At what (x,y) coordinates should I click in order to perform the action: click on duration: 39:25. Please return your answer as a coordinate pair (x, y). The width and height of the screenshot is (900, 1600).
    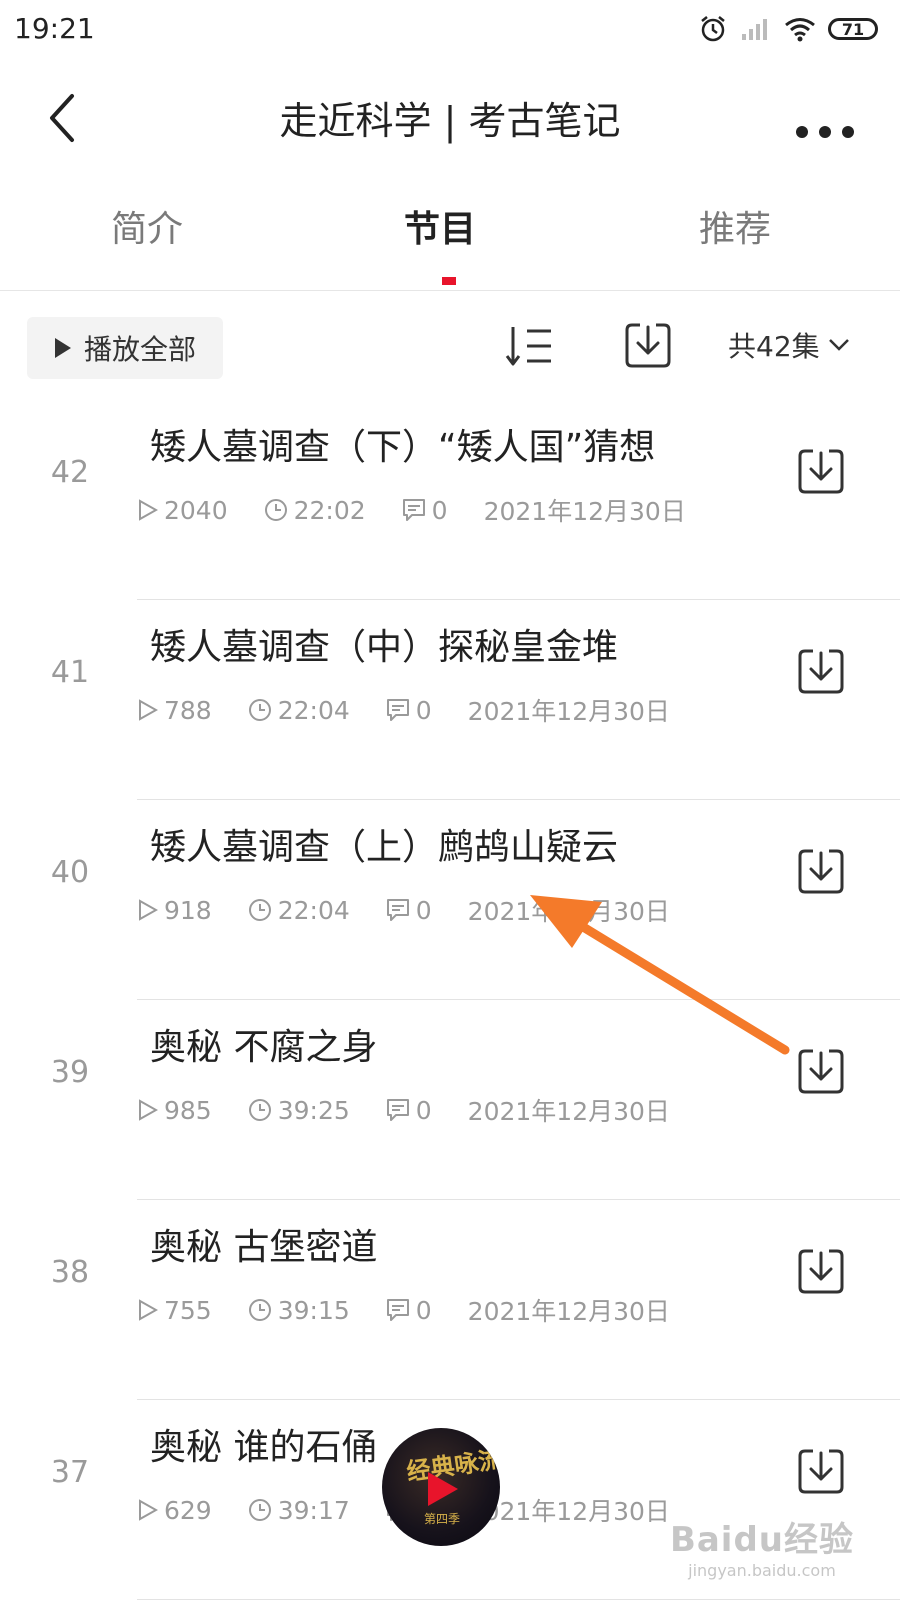
    Looking at the image, I should click on (299, 1110).